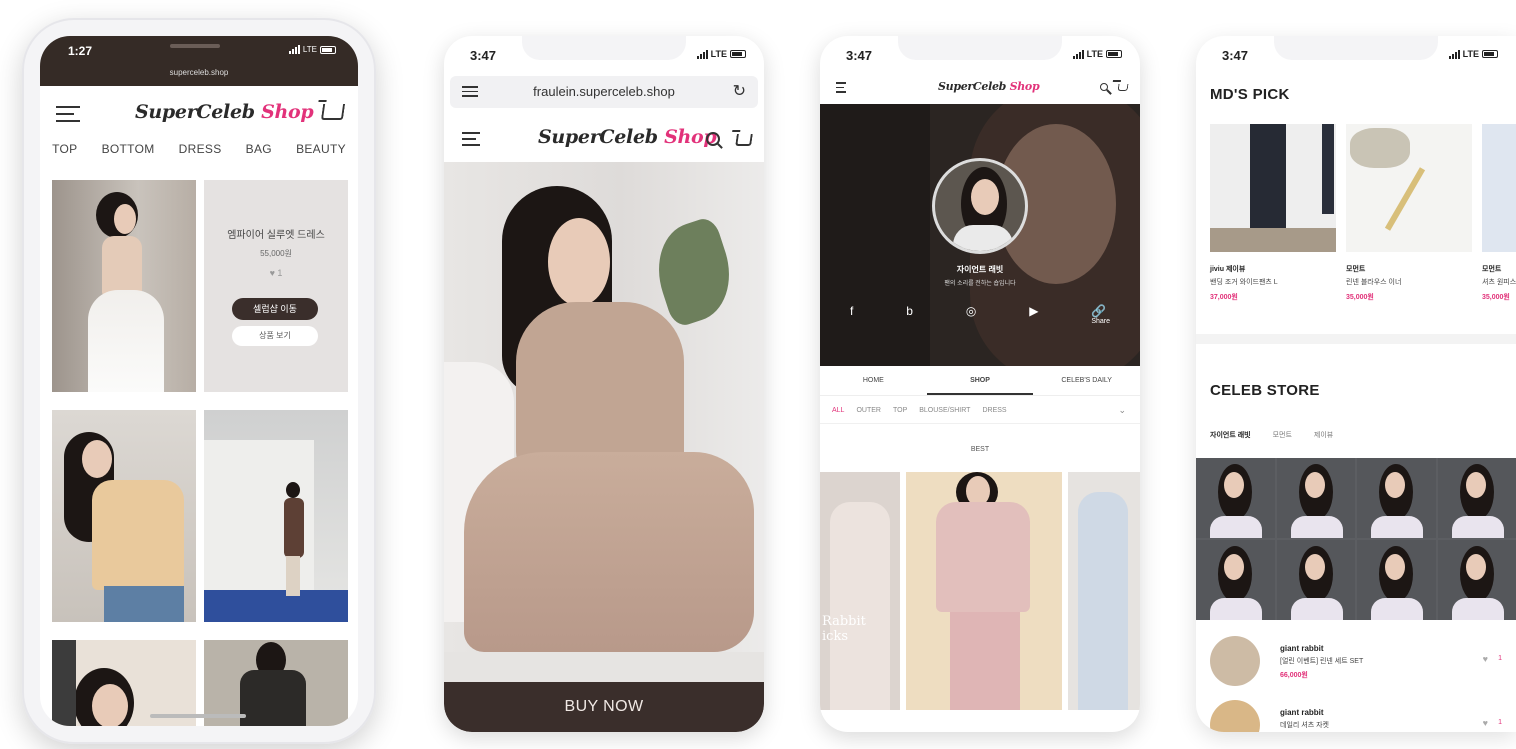  I want to click on tab-shop: SHOP, so click(980, 380).